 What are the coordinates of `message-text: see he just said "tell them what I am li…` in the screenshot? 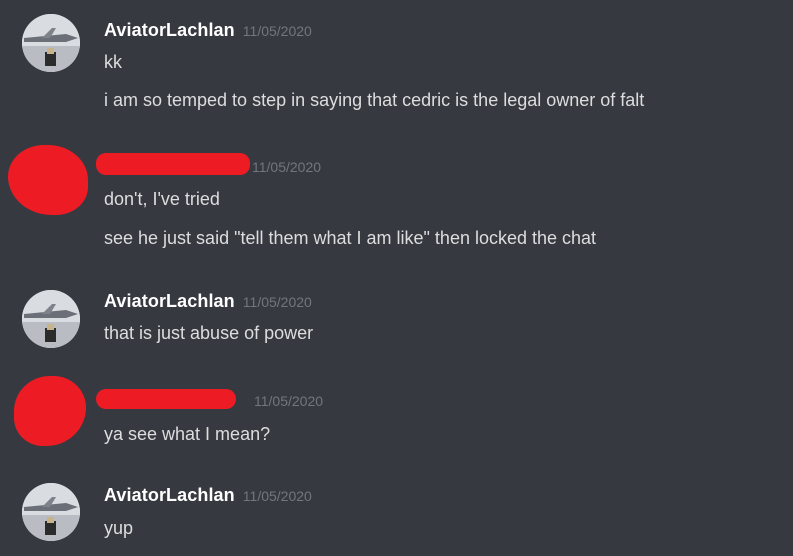 It's located at (350, 238).